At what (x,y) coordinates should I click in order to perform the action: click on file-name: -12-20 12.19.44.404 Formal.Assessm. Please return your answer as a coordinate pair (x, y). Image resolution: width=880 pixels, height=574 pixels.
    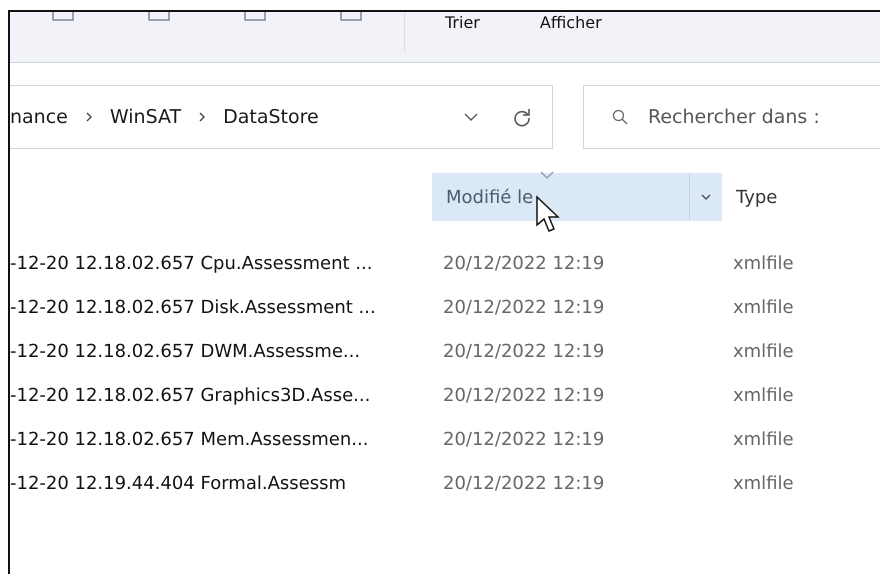
    Looking at the image, I should click on (178, 483).